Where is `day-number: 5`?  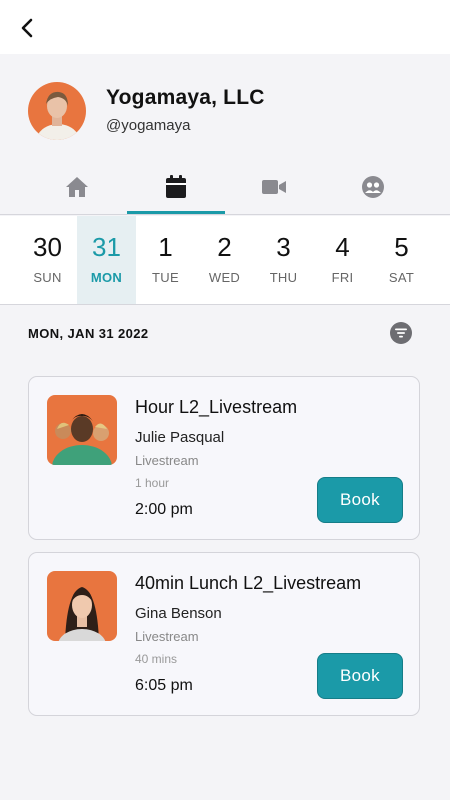
day-number: 5 is located at coordinates (401, 247).